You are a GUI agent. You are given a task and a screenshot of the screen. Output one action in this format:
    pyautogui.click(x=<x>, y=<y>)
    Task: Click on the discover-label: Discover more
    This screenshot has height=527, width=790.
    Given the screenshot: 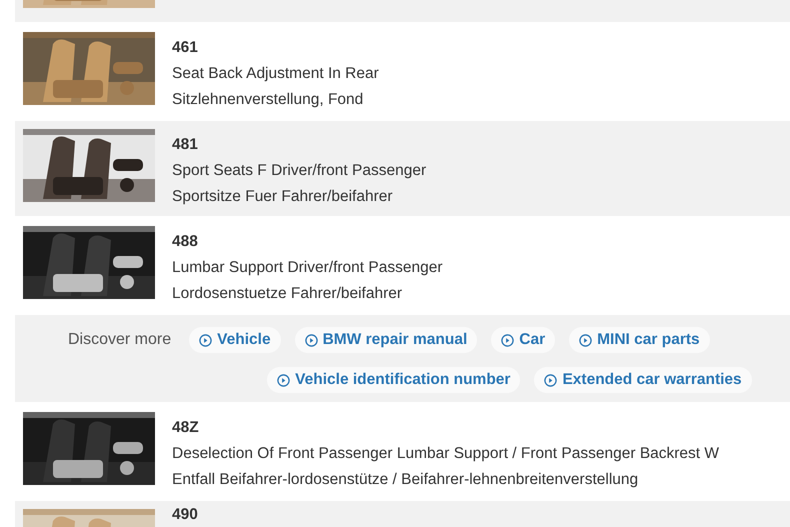 What is the action you would take?
    pyautogui.click(x=120, y=340)
    